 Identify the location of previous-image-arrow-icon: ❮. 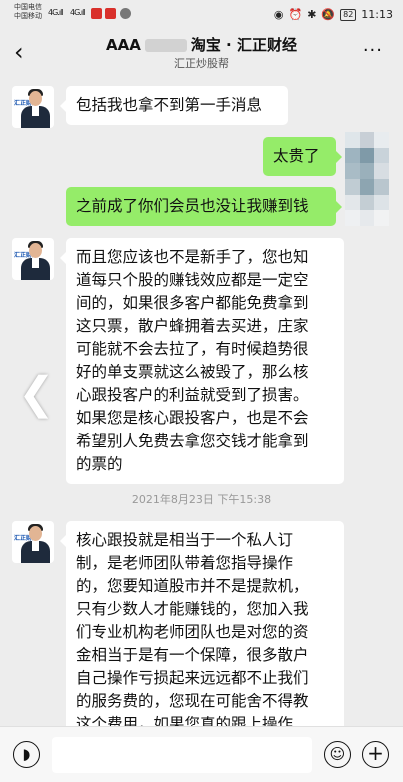
(36, 393).